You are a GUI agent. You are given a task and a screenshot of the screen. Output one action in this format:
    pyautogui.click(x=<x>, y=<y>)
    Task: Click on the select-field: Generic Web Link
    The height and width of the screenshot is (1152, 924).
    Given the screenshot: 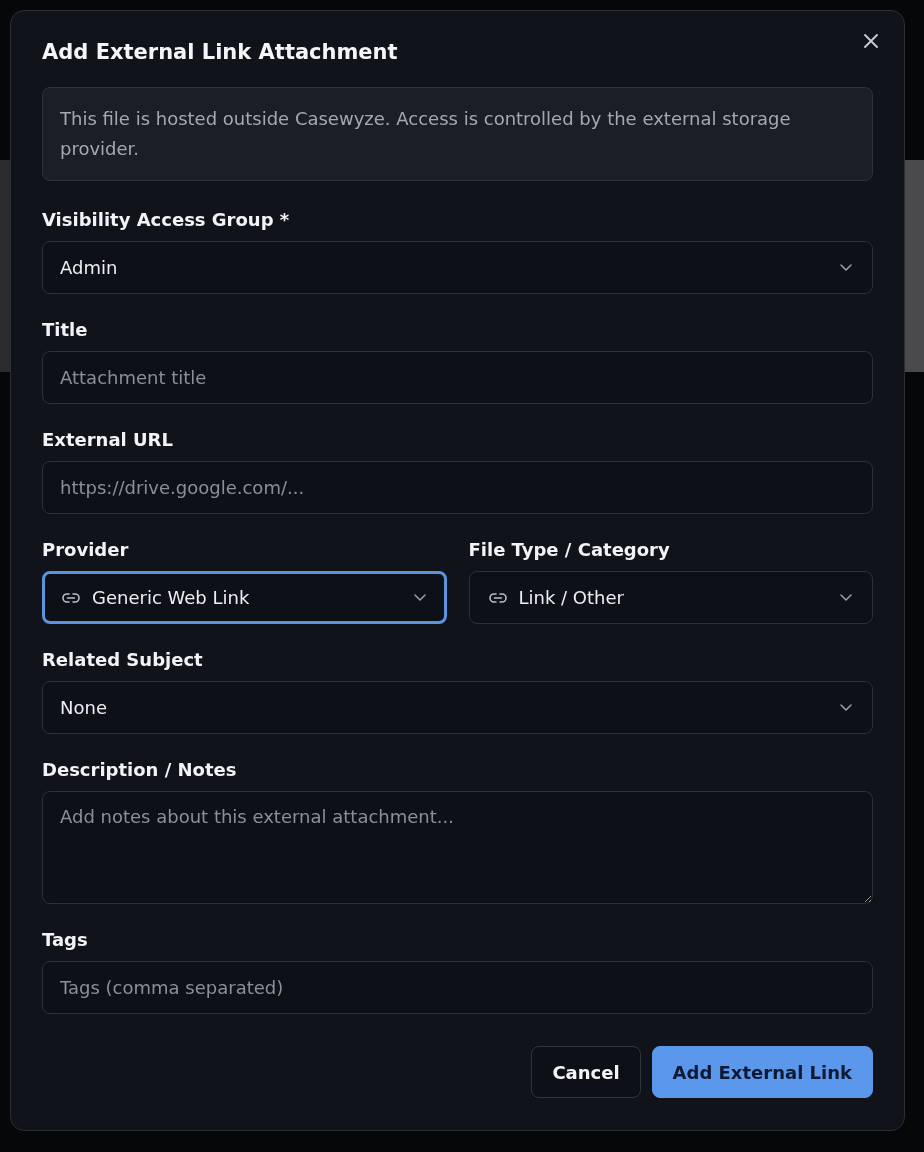 What is the action you would take?
    pyautogui.click(x=244, y=597)
    